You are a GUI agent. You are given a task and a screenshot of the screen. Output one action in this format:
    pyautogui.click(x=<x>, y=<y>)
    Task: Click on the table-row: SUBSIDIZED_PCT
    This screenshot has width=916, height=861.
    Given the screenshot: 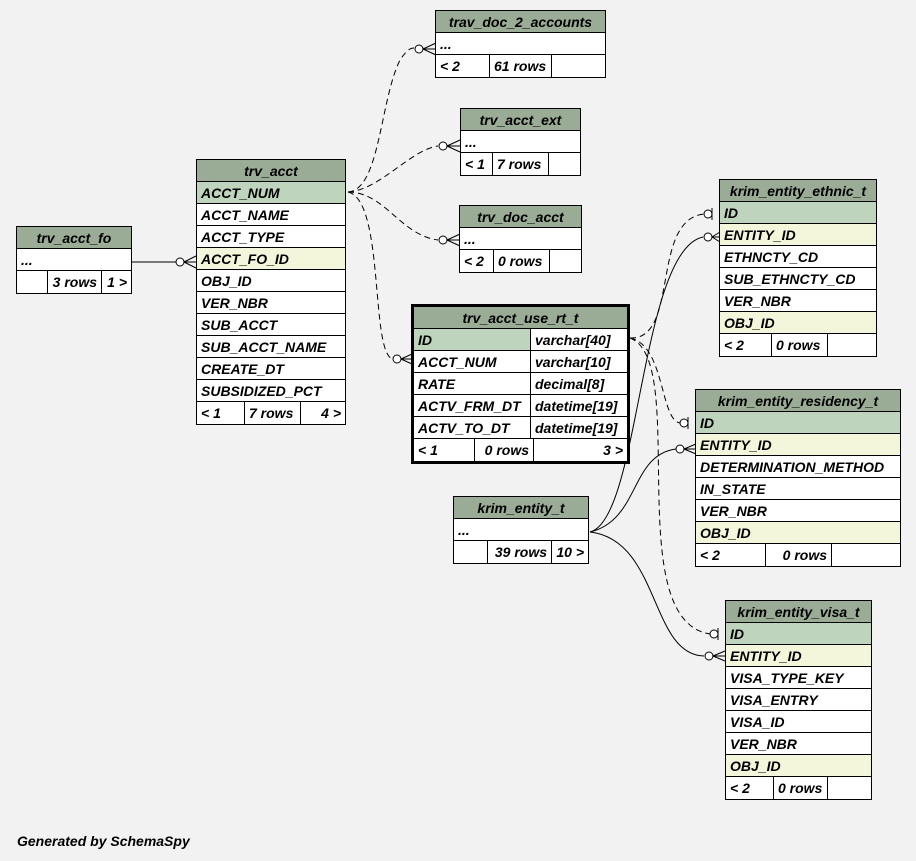 What is the action you would take?
    pyautogui.click(x=271, y=391)
    